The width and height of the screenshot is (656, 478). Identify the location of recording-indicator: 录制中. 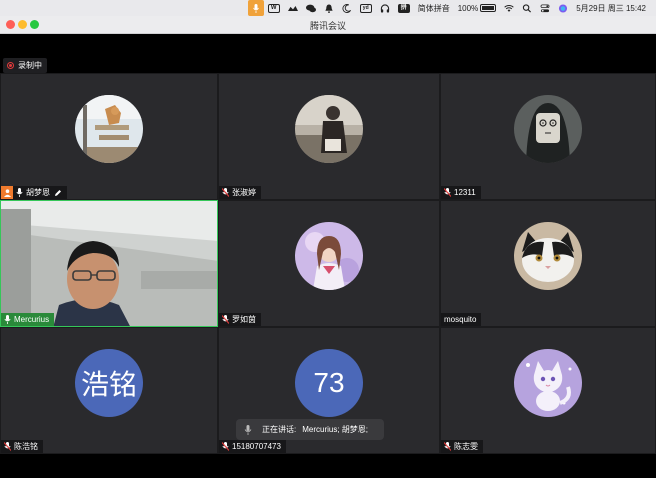
(25, 65).